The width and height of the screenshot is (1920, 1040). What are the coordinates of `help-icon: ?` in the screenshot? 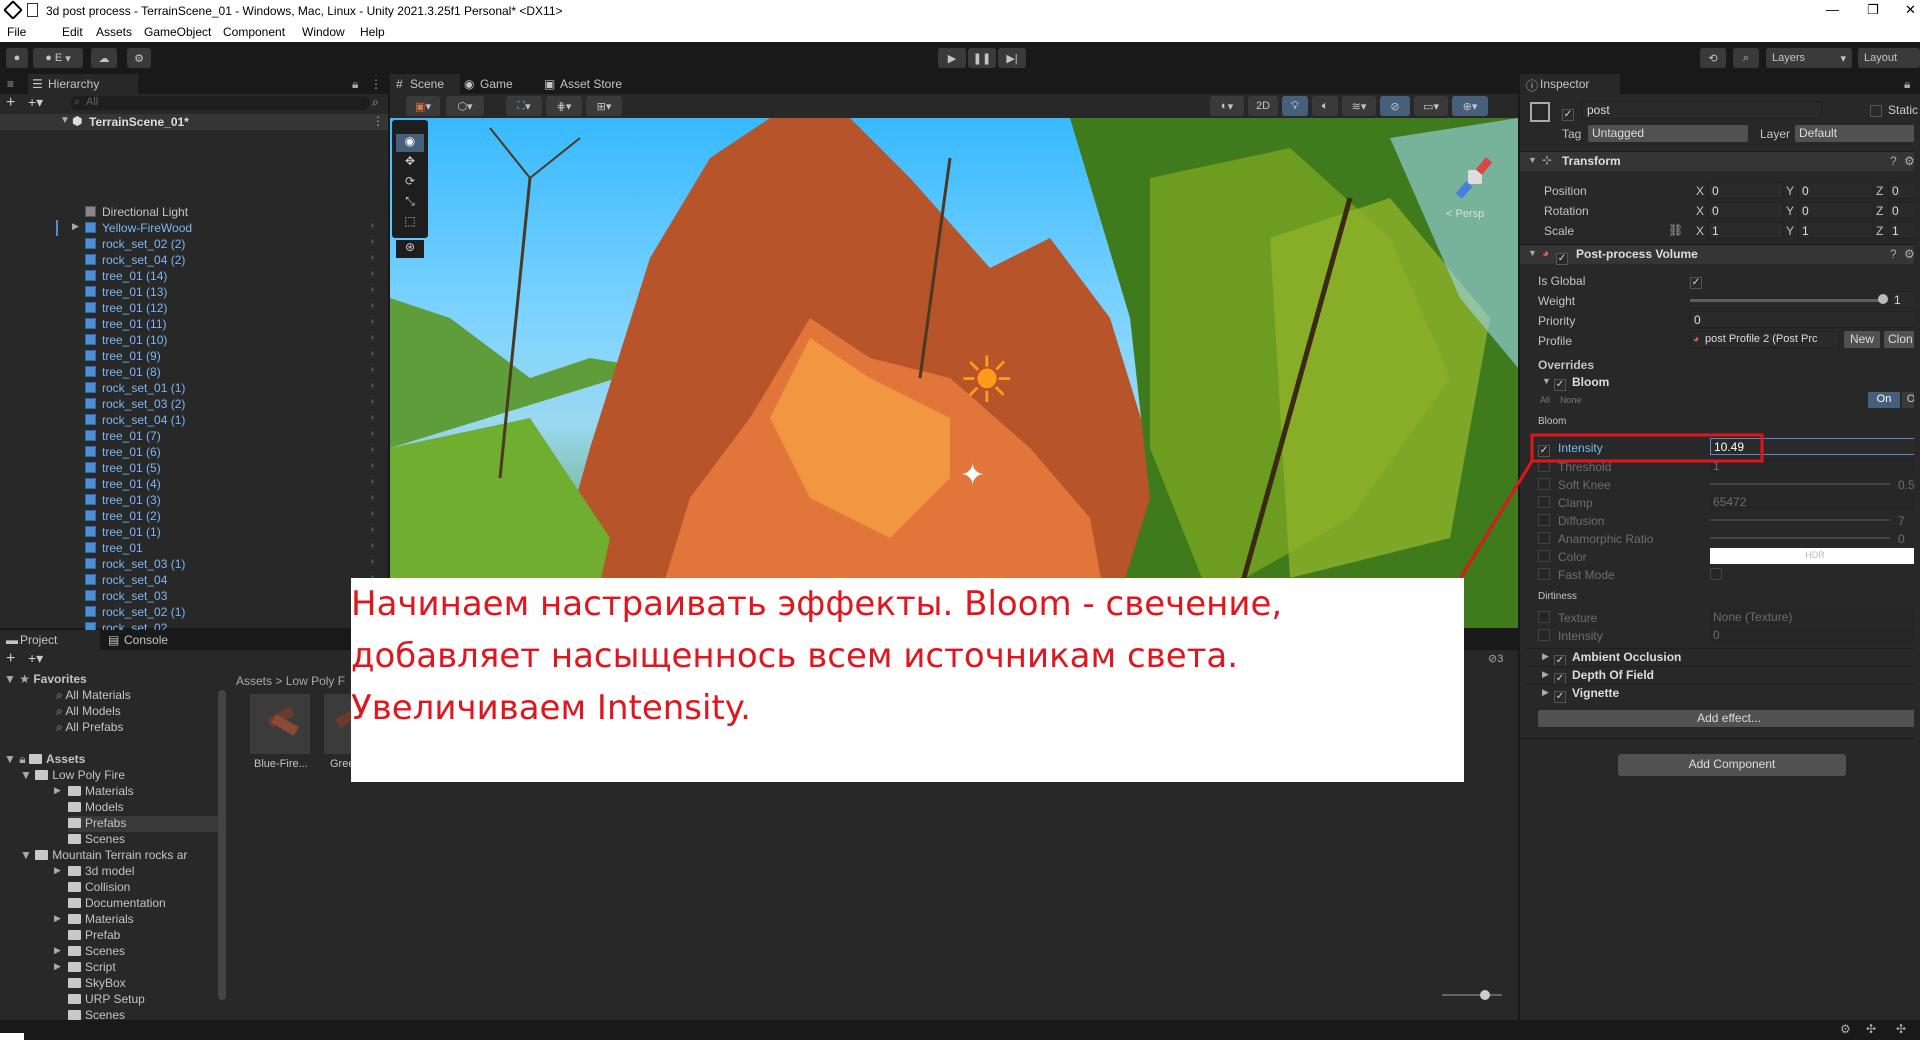 It's located at (1893, 254).